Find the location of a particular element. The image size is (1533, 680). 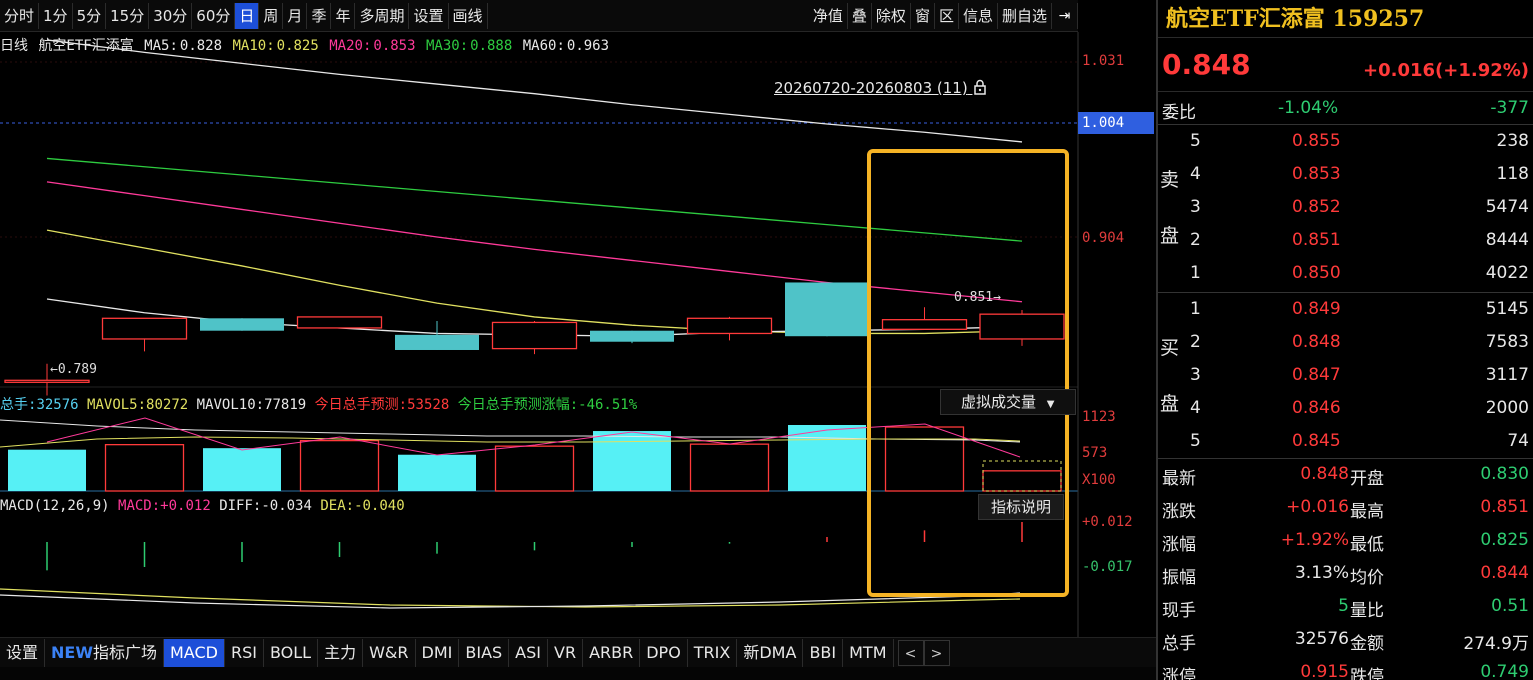

buy-level-row: 3 0.847 3117 is located at coordinates (1345, 375).